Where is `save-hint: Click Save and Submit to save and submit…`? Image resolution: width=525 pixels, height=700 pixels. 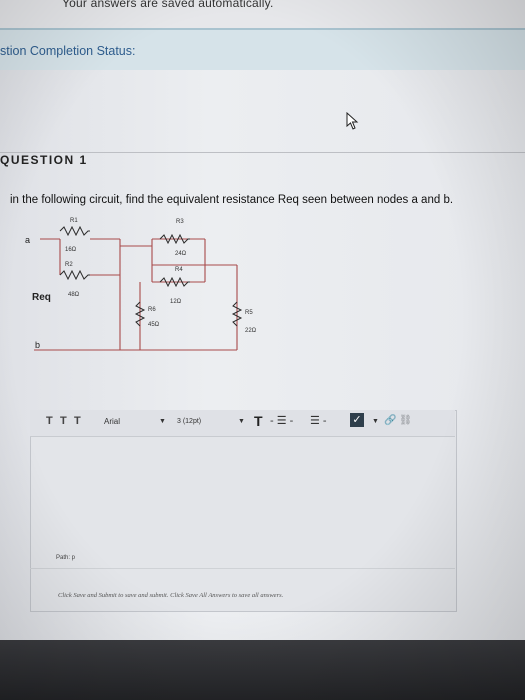 save-hint: Click Save and Submit to save and submit… is located at coordinates (171, 595).